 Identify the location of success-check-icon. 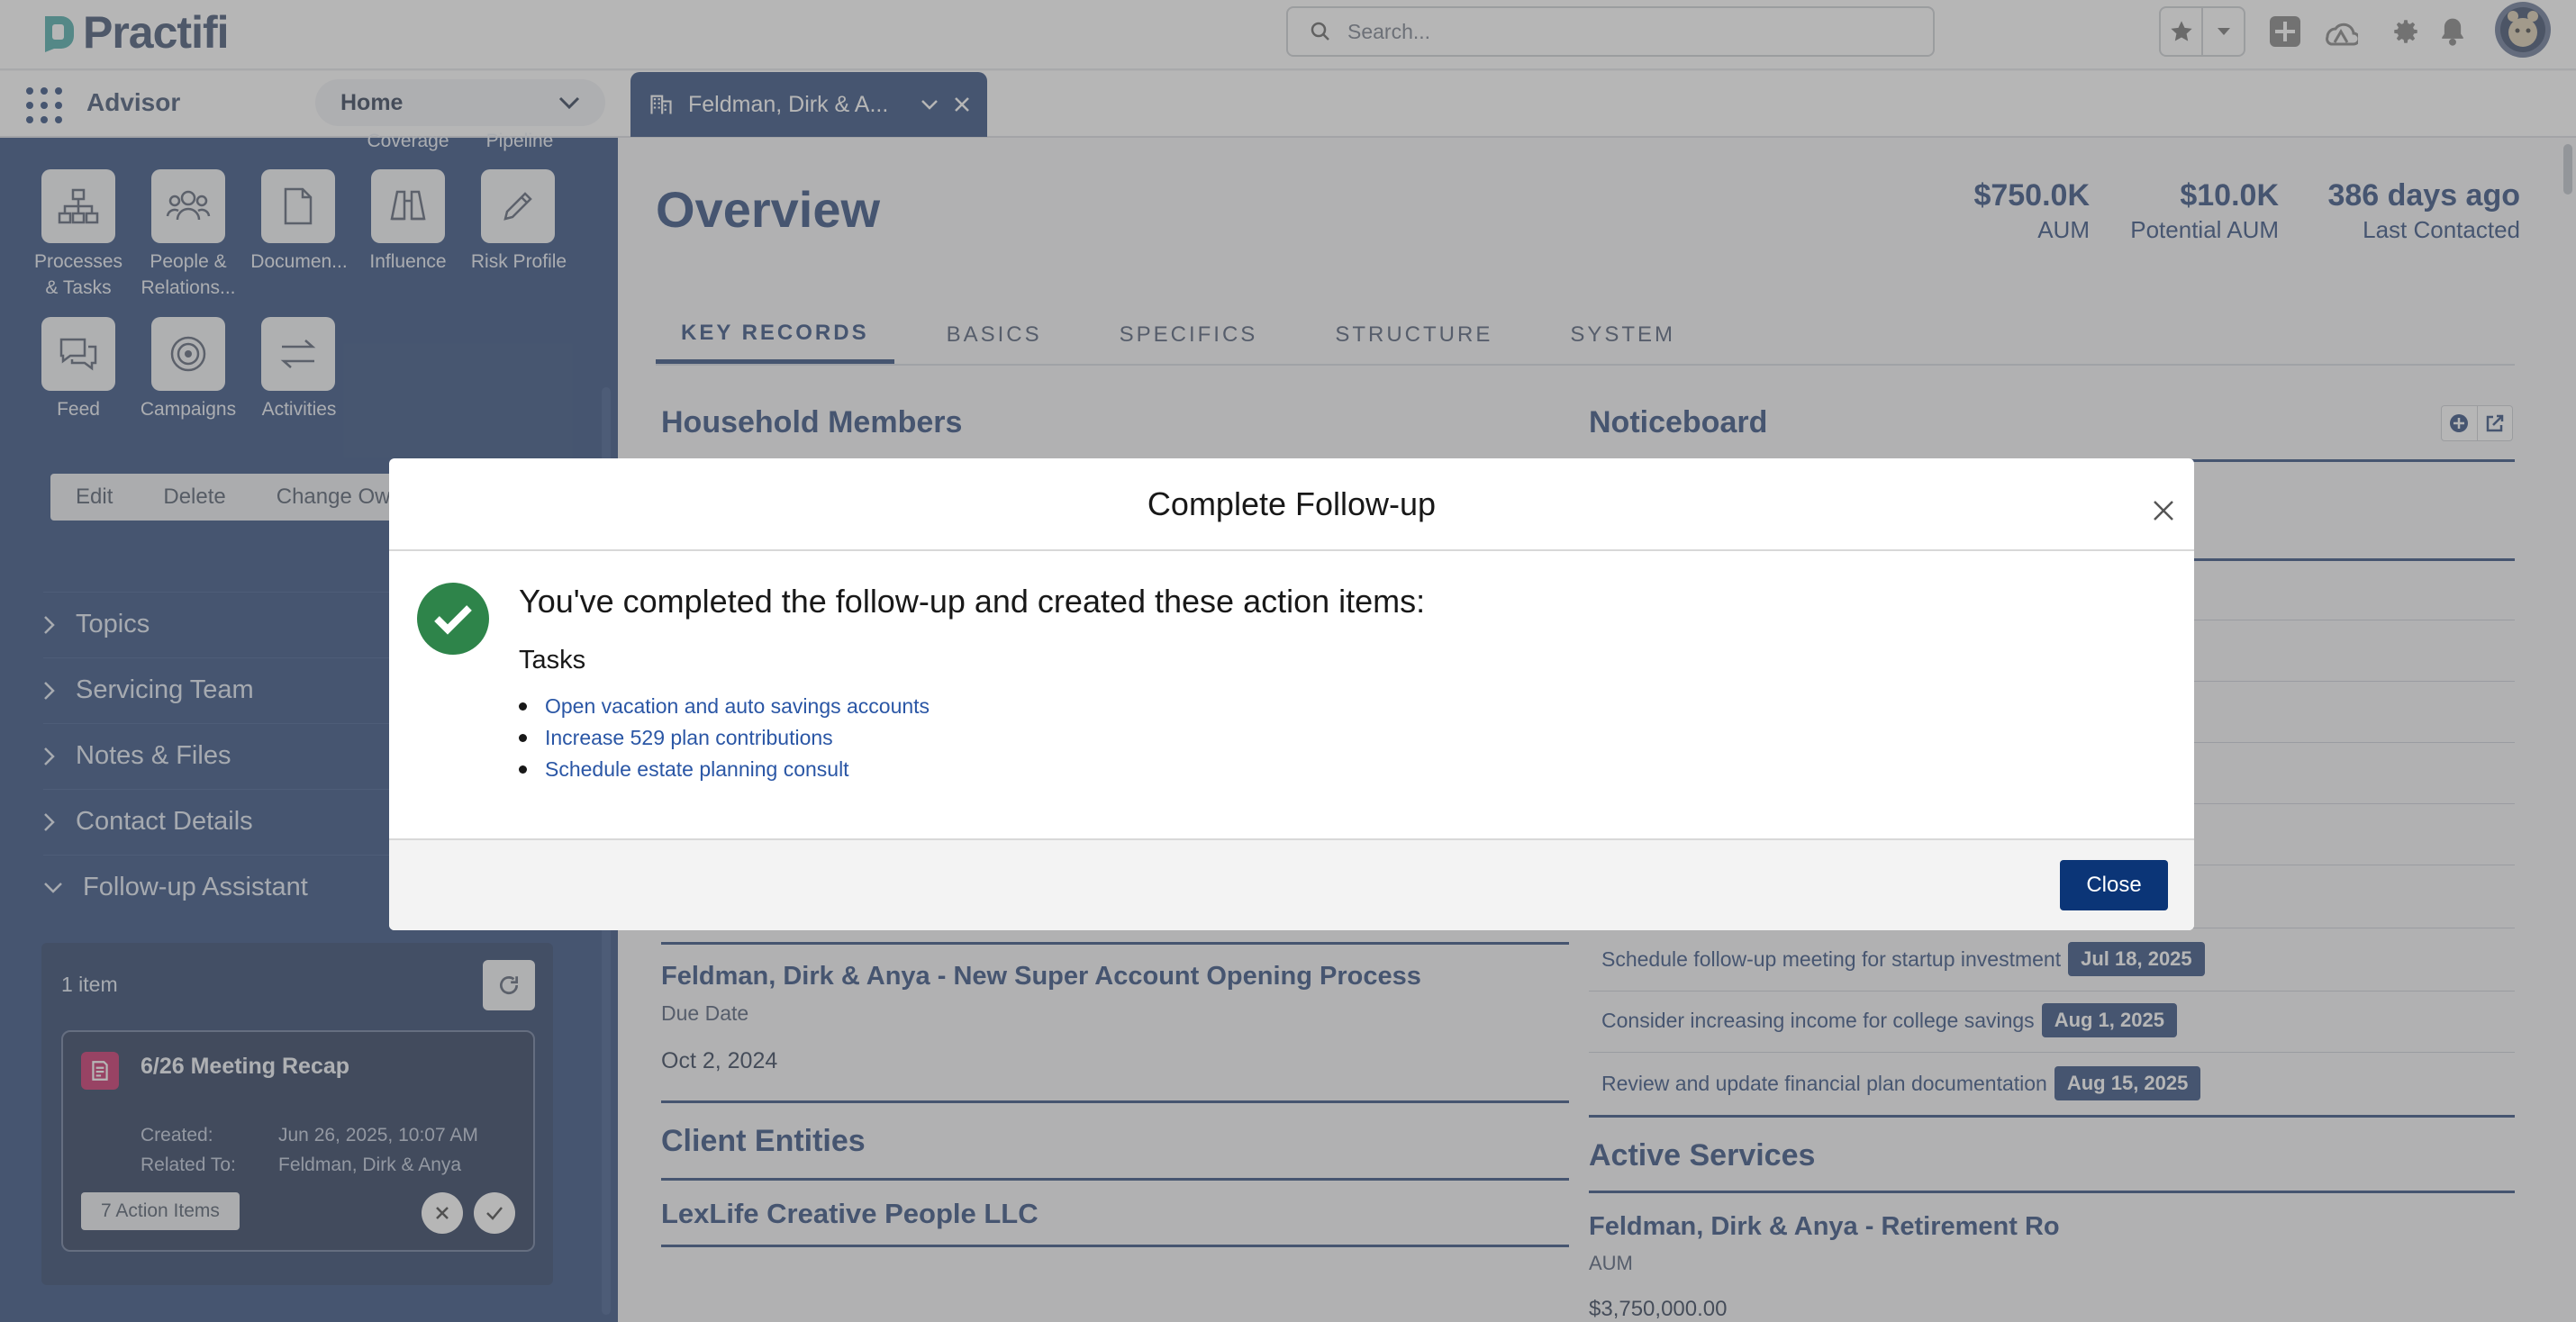
(453, 619).